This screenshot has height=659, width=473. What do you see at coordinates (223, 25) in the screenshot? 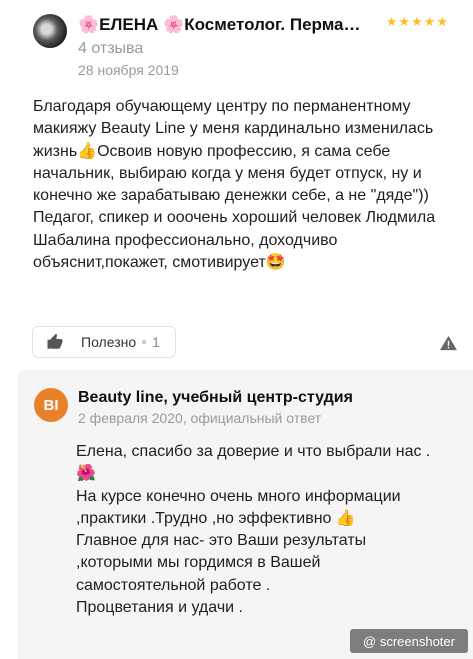
I see `author-name: 🌸ЕЛЕНА 🌸Косметолог. Перманентный макияж` at bounding box center [223, 25].